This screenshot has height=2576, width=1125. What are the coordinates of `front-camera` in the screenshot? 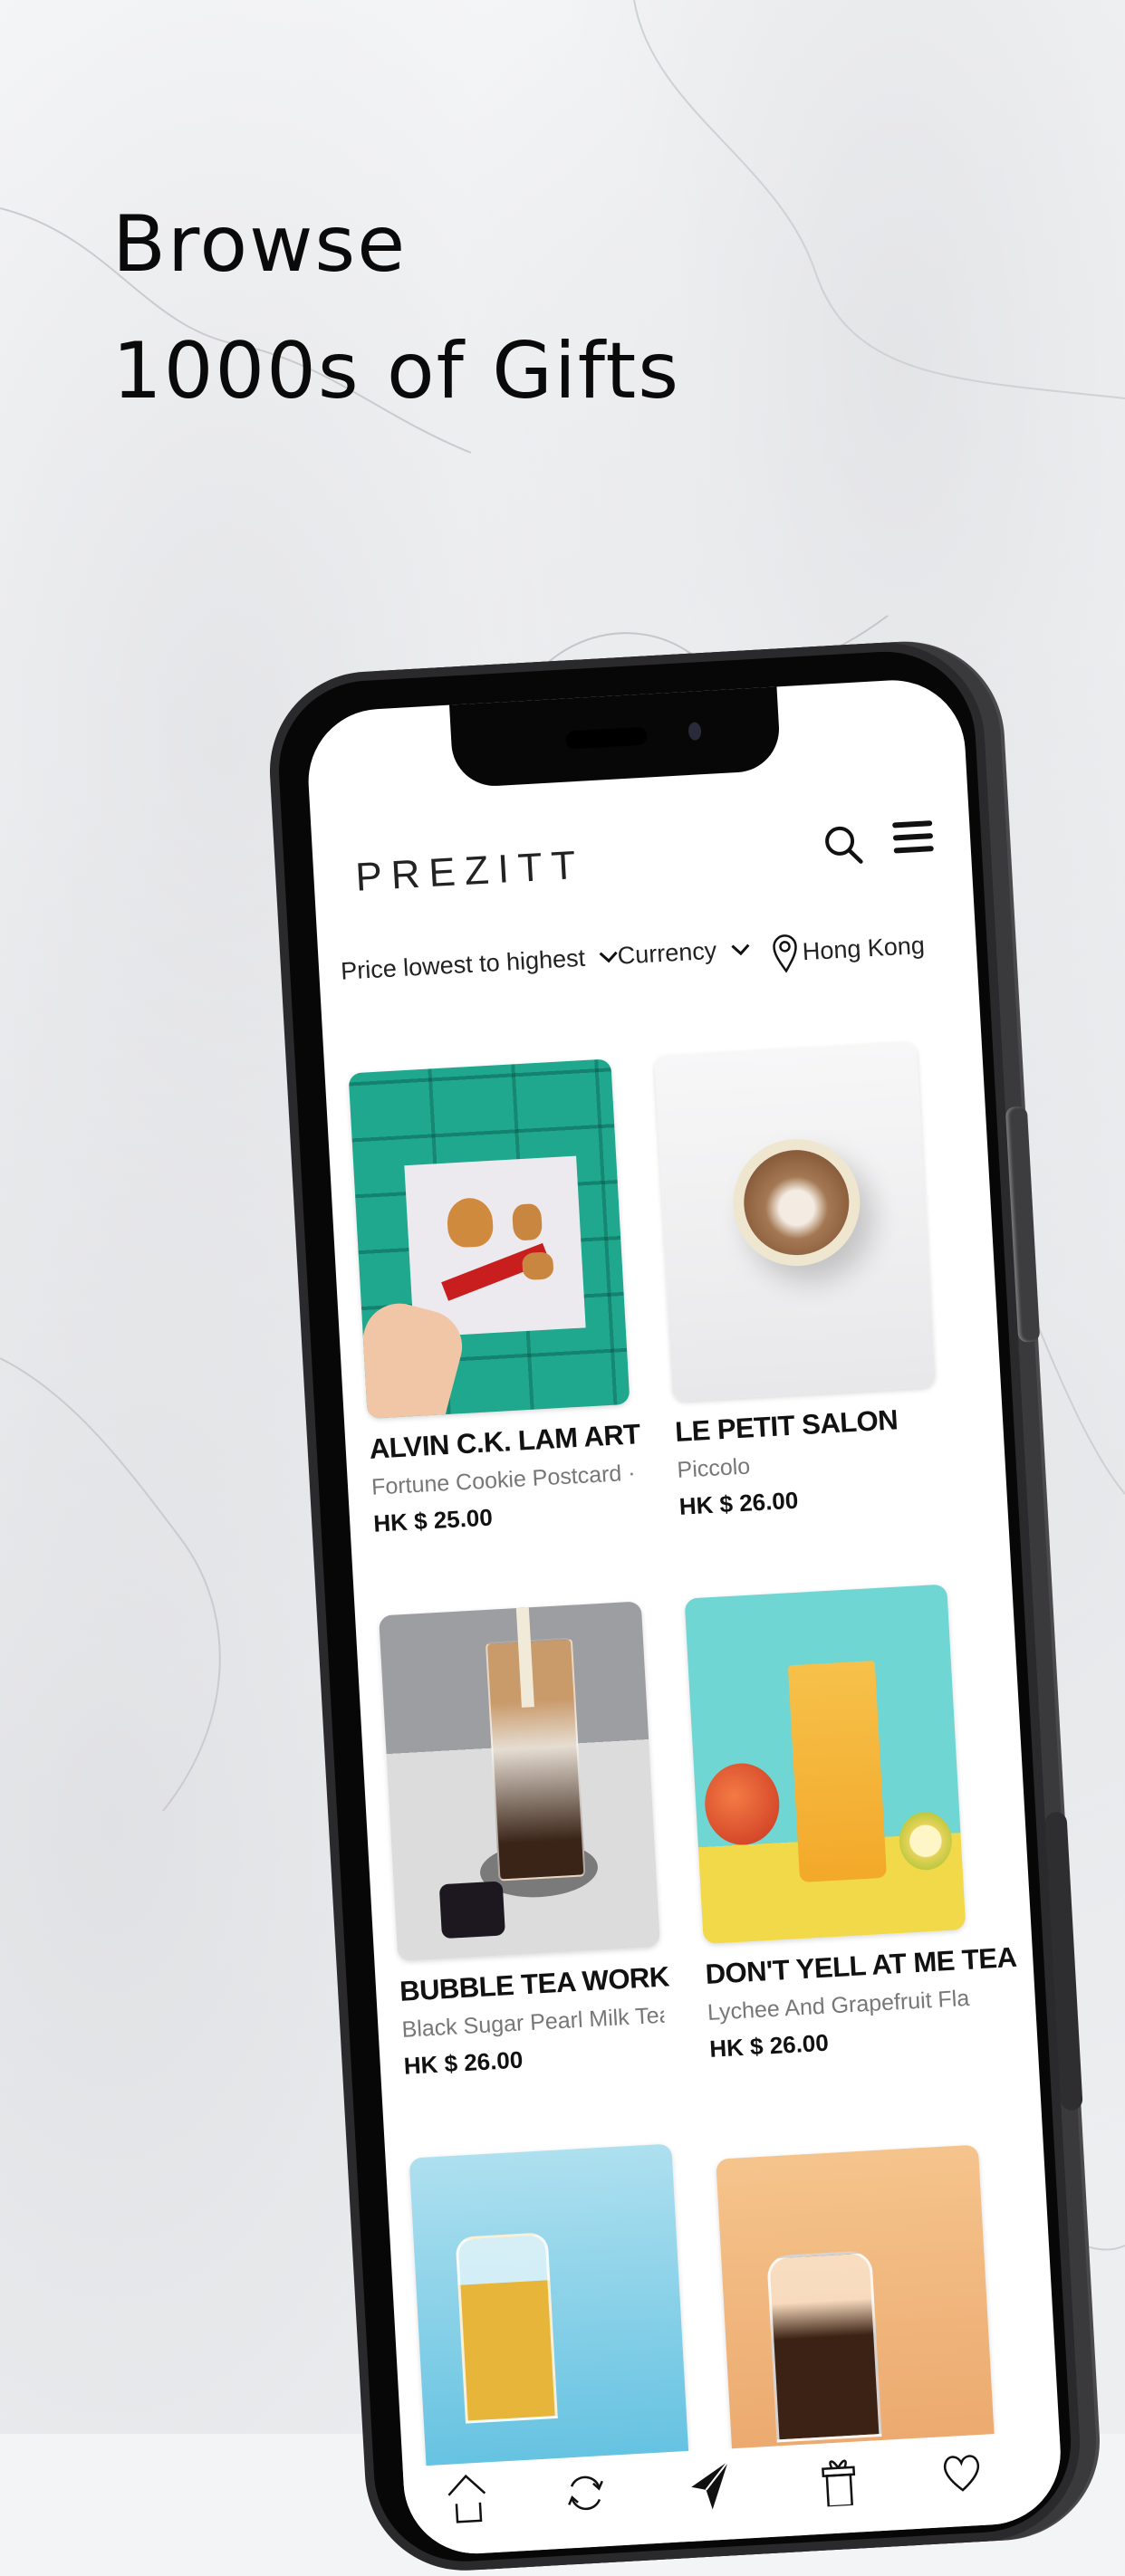 It's located at (695, 731).